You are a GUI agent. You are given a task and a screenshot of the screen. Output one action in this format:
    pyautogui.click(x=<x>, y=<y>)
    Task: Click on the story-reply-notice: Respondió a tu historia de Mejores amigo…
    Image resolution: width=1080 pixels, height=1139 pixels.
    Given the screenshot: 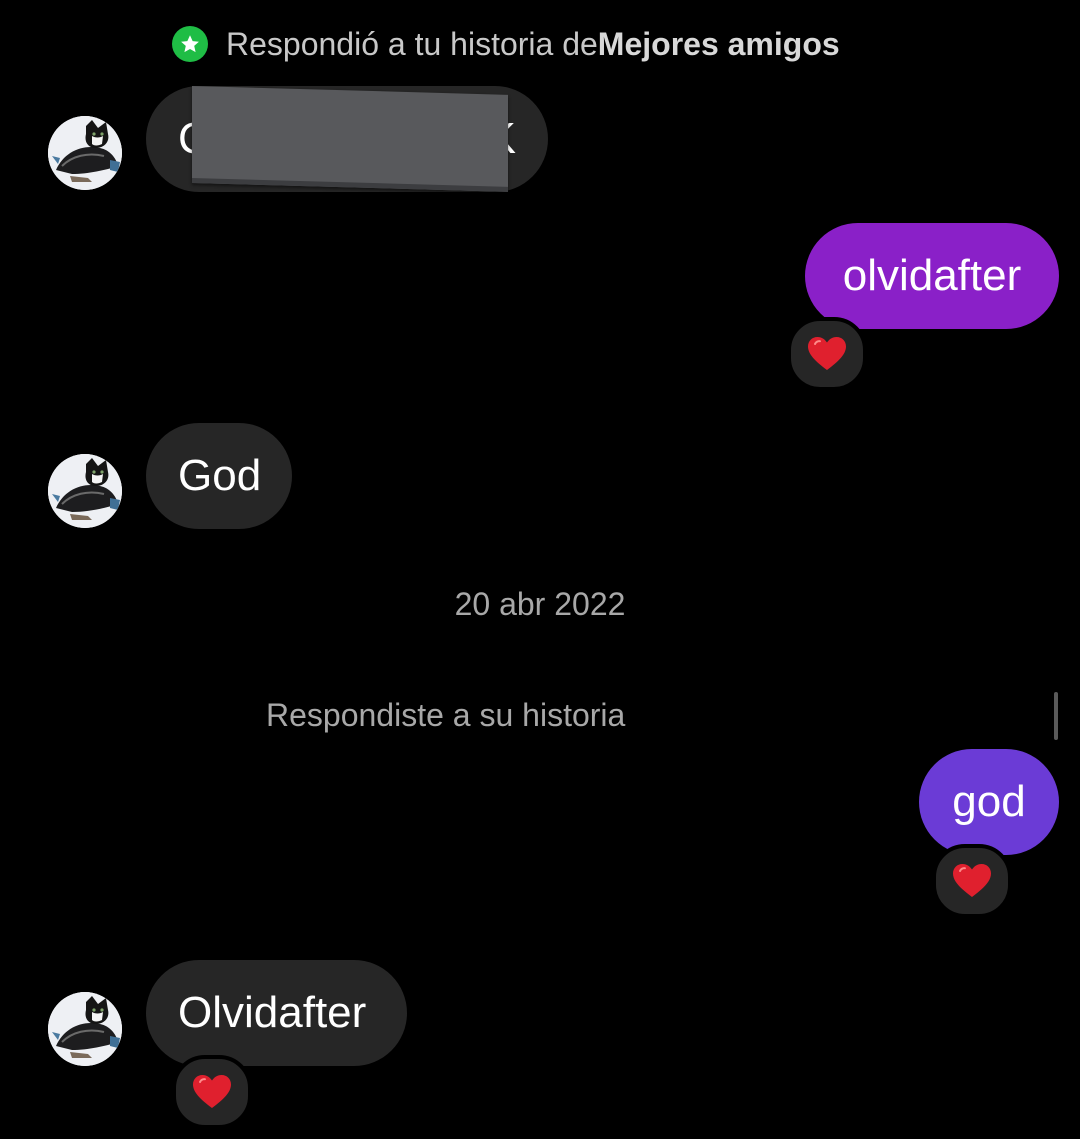 What is the action you would take?
    pyautogui.click(x=506, y=44)
    